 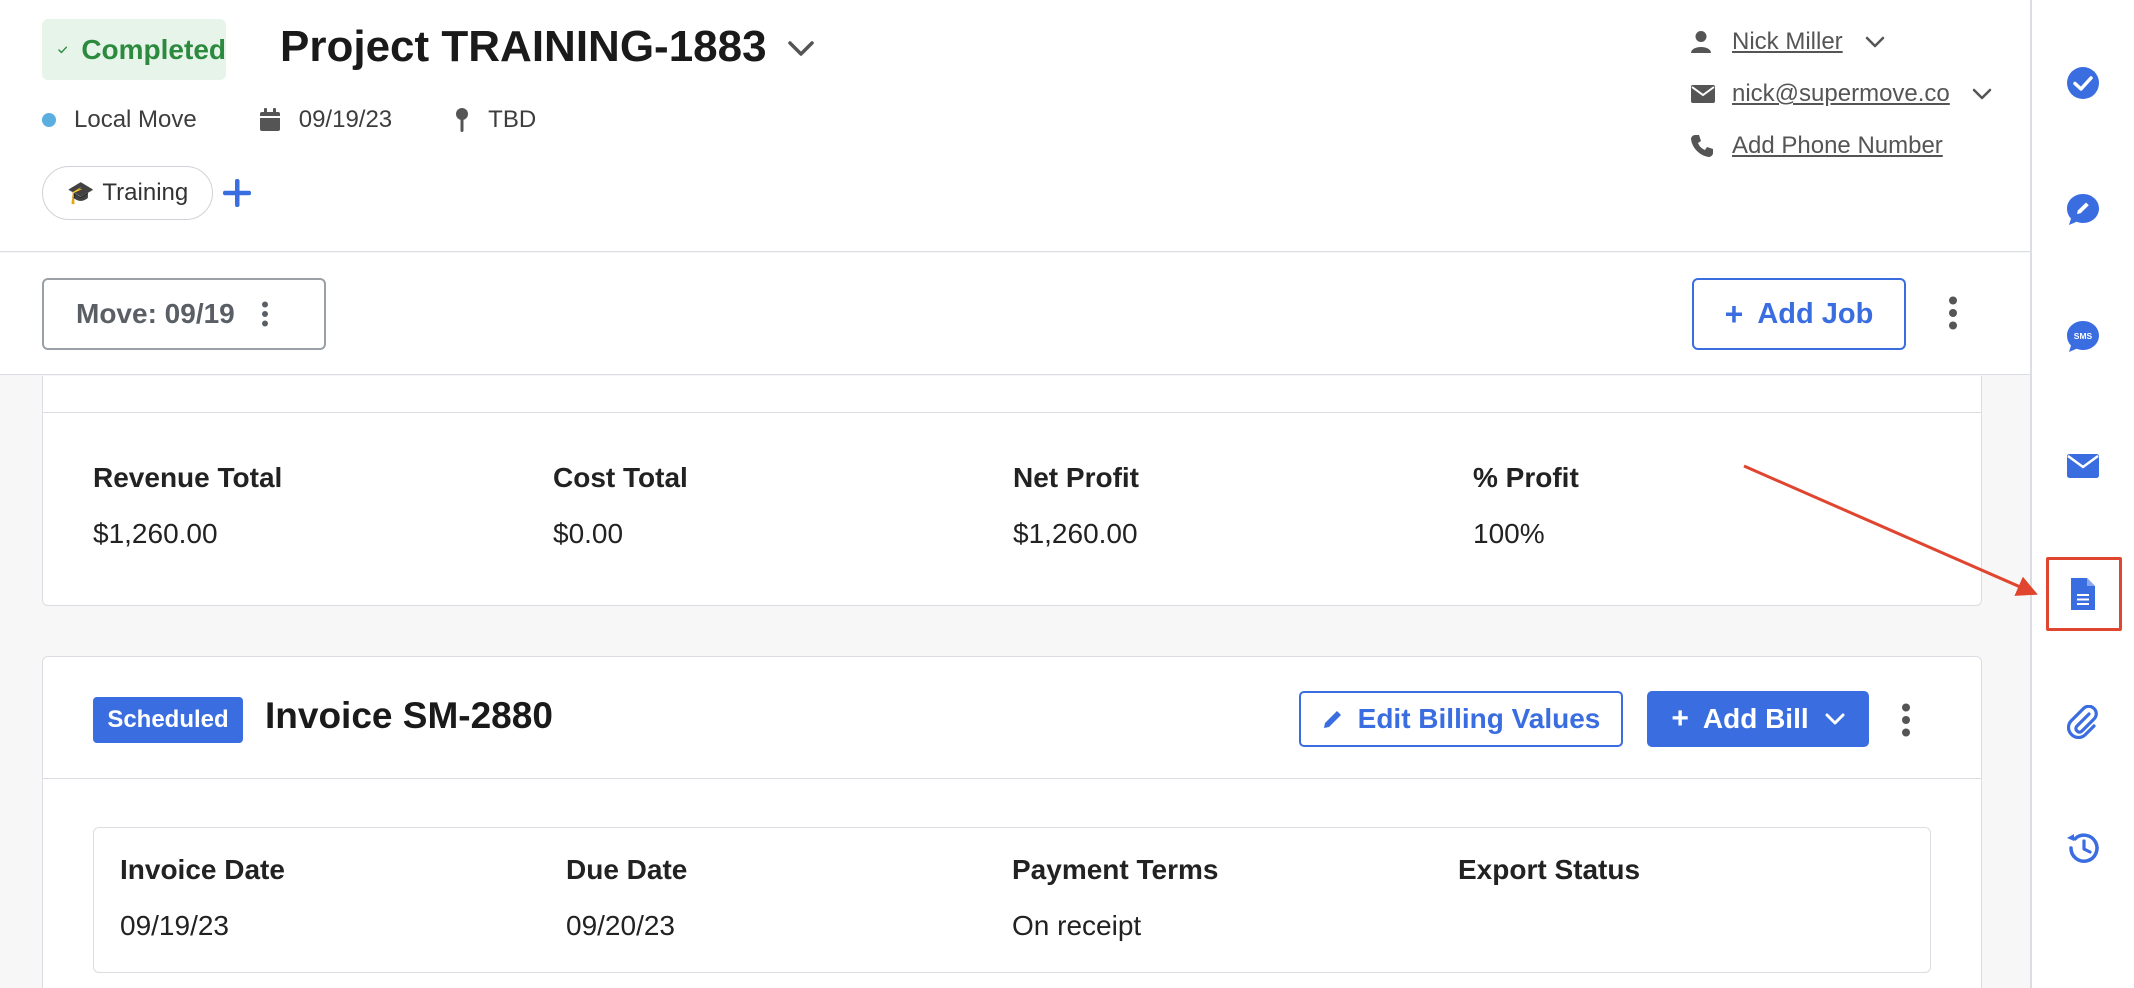 What do you see at coordinates (2083, 83) in the screenshot?
I see `check-circle-icon` at bounding box center [2083, 83].